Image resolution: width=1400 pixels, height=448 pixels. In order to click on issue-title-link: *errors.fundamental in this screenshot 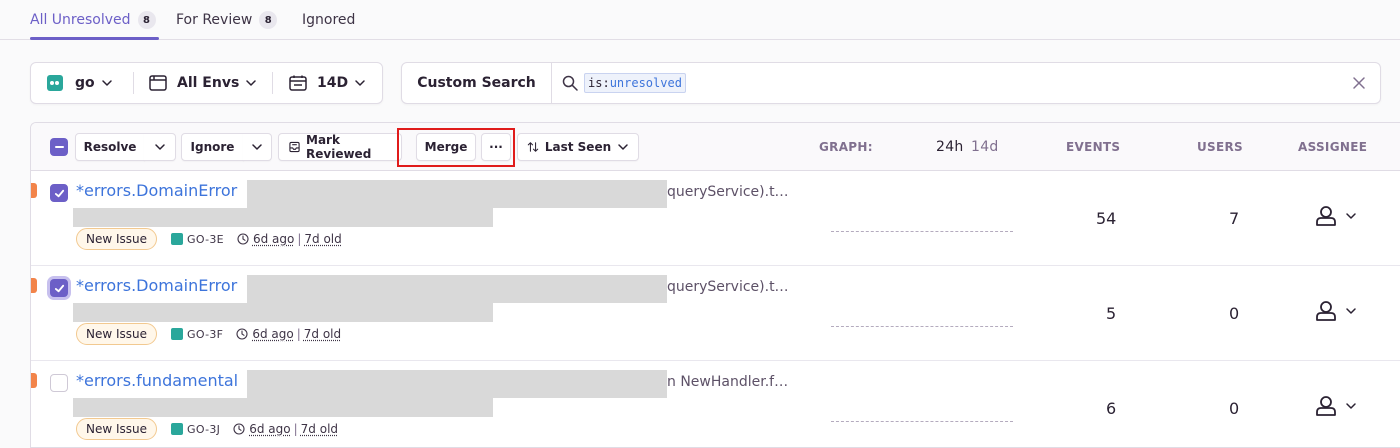, I will do `click(157, 380)`.